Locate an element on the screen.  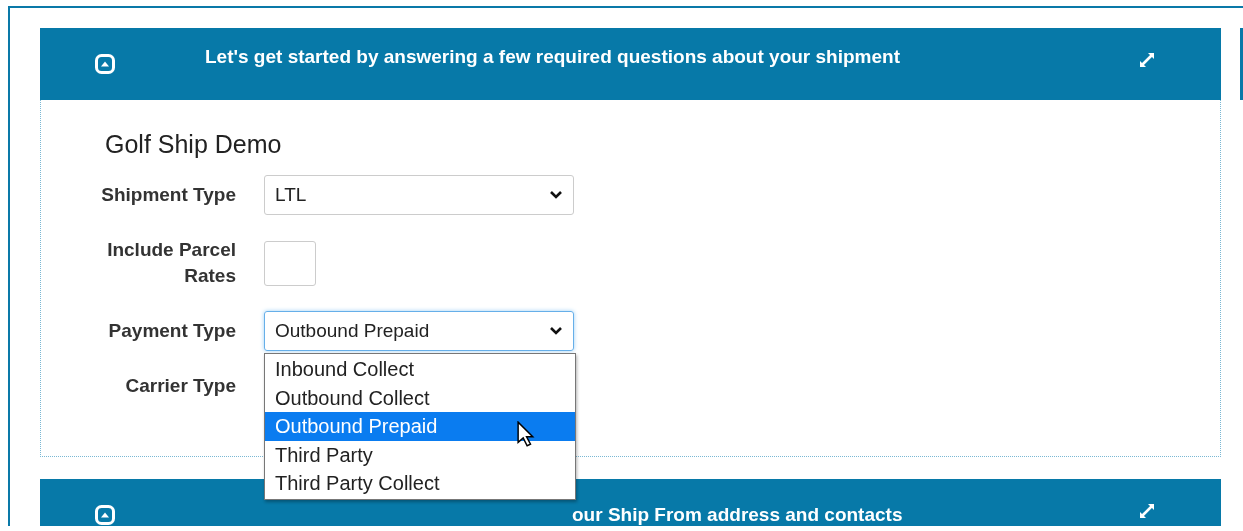
dropdown-option: Third Party is located at coordinates (420, 455).